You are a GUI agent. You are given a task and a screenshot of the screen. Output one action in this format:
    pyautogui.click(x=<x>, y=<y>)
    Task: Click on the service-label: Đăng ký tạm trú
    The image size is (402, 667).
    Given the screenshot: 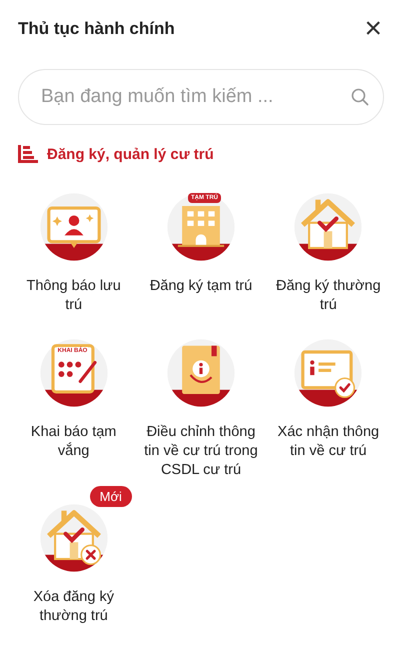 What is the action you would take?
    pyautogui.click(x=201, y=286)
    